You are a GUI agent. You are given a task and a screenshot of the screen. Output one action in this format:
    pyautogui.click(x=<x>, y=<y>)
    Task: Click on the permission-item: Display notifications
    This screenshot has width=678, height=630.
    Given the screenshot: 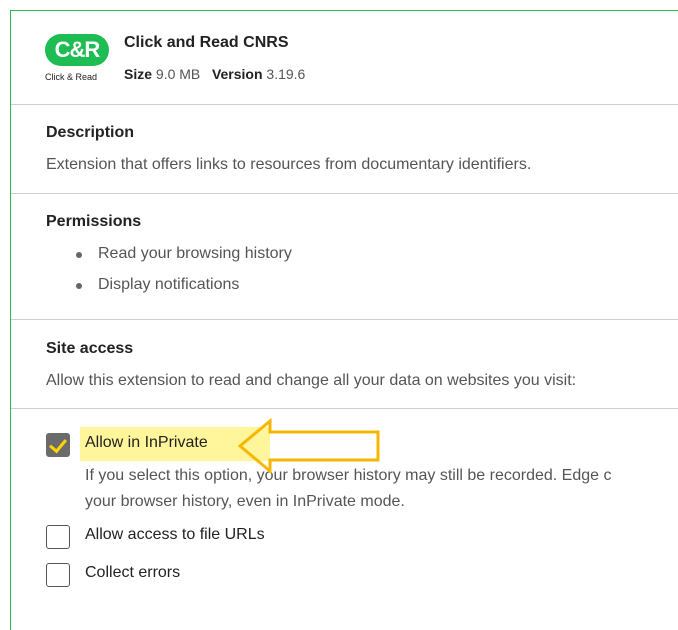 What is the action you would take?
    pyautogui.click(x=183, y=288)
    